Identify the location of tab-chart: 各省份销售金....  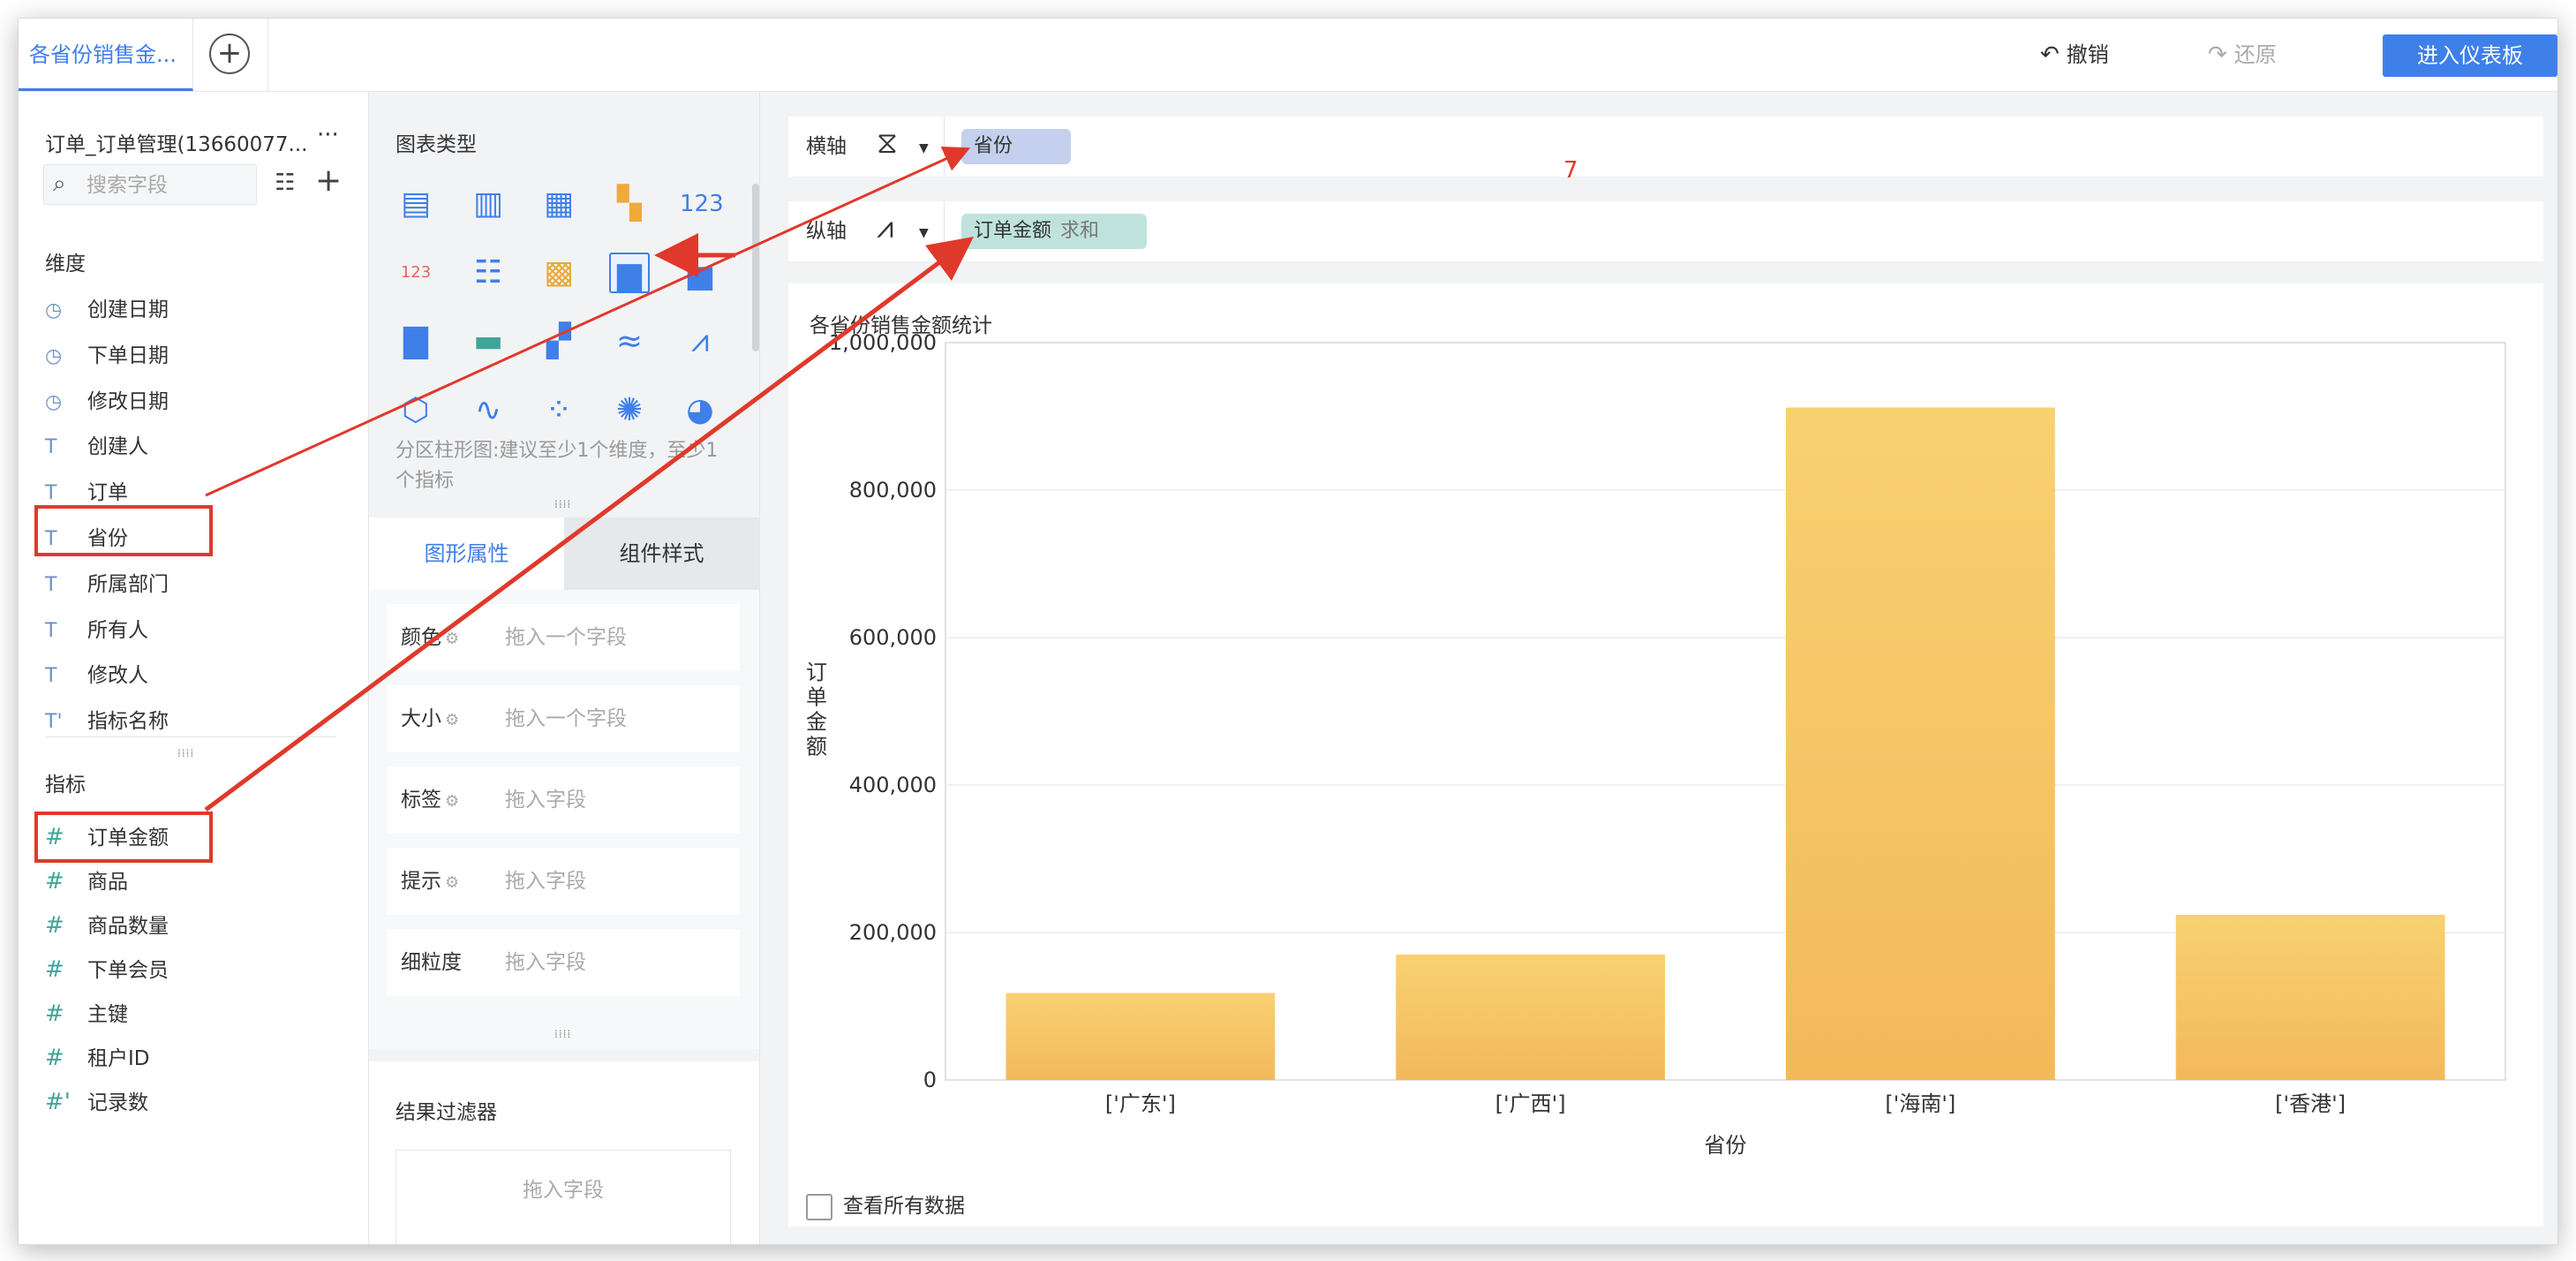
(106, 55).